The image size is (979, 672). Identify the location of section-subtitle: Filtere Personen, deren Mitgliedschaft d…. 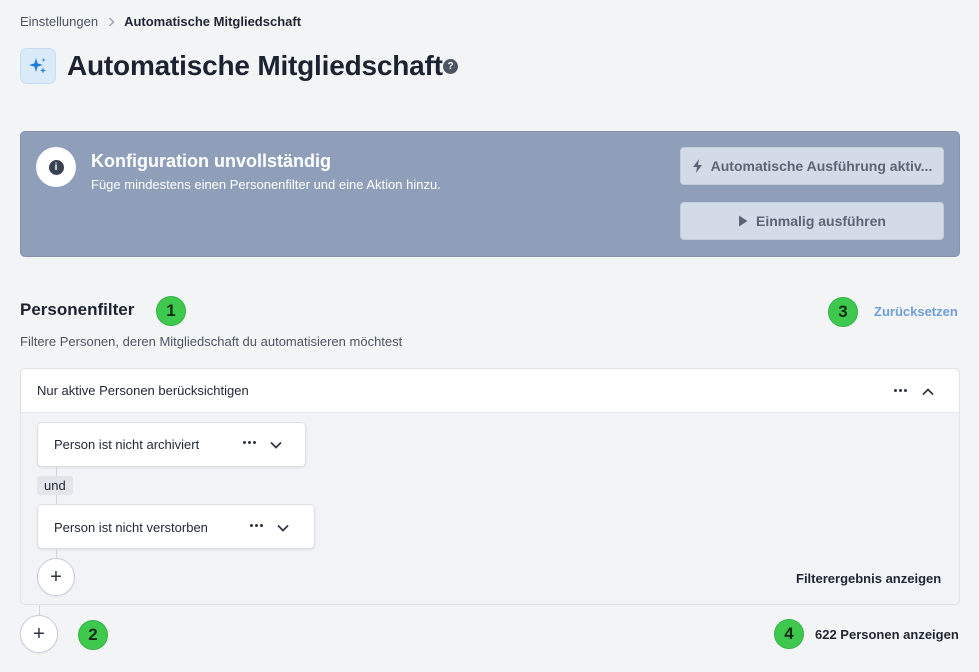
(211, 341).